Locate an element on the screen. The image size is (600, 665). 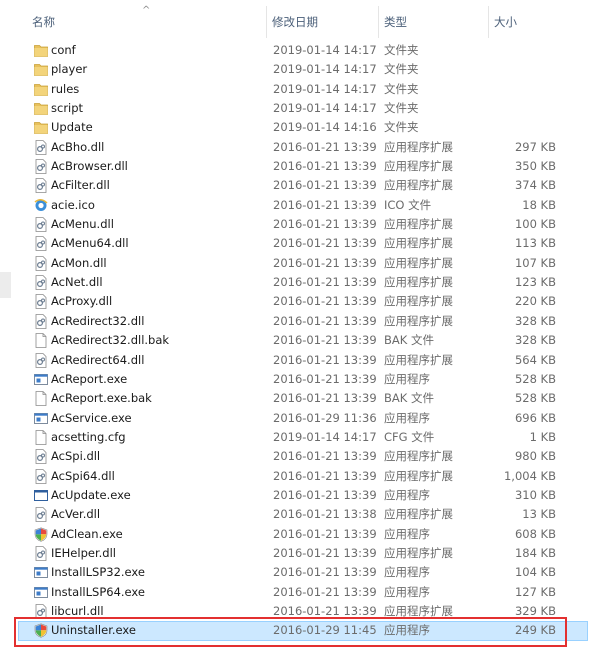
file-name: AcBrowser.dll is located at coordinates (89, 166).